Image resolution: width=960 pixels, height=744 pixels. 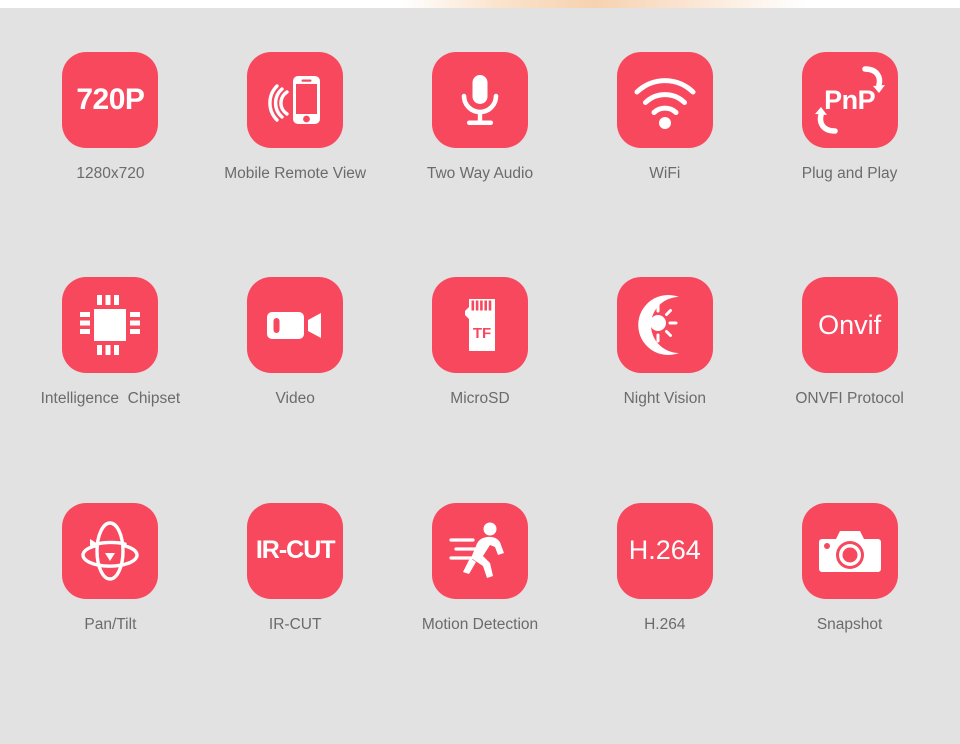 I want to click on plug-and-play-icon: PnP, so click(x=849, y=100).